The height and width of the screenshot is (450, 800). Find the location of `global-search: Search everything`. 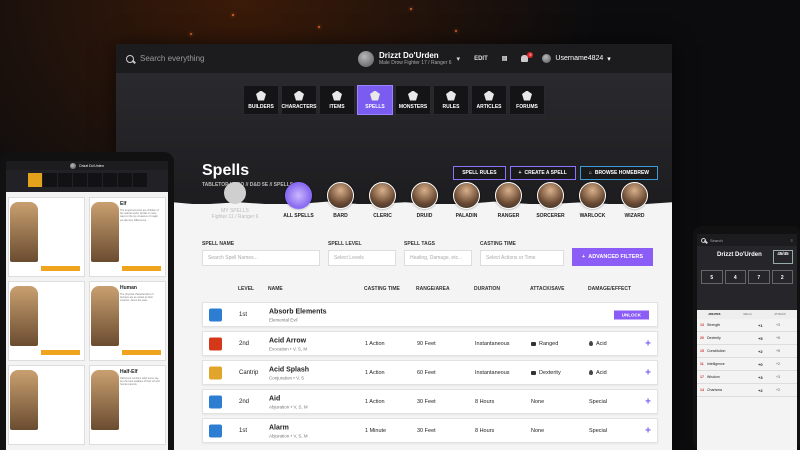

global-search: Search everything is located at coordinates (241, 58).